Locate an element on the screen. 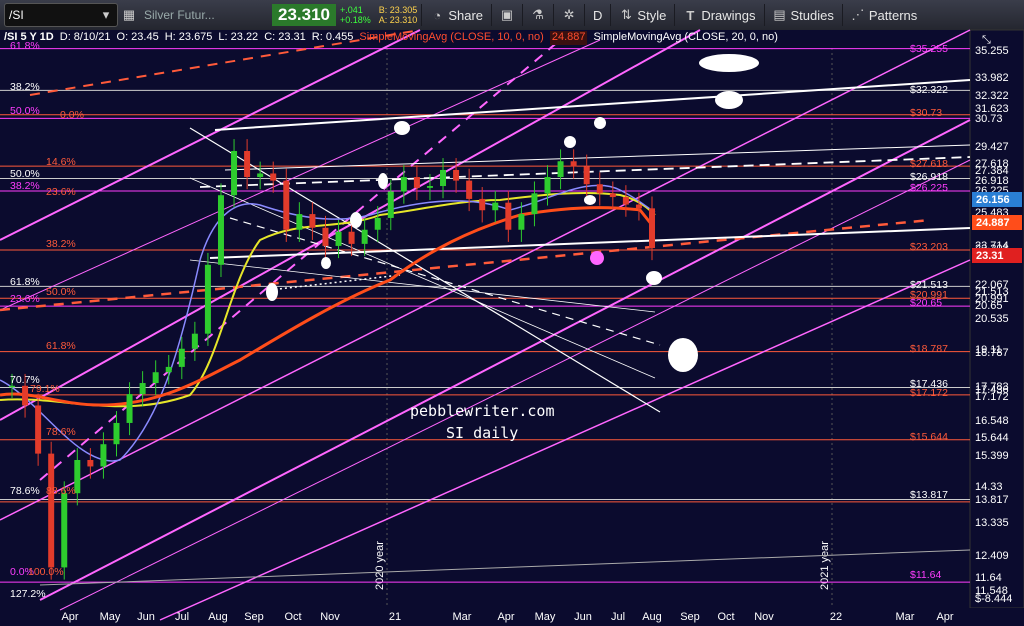 This screenshot has width=1024, height=626. watermark-line1: pebblewriter.com is located at coordinates (482, 411).